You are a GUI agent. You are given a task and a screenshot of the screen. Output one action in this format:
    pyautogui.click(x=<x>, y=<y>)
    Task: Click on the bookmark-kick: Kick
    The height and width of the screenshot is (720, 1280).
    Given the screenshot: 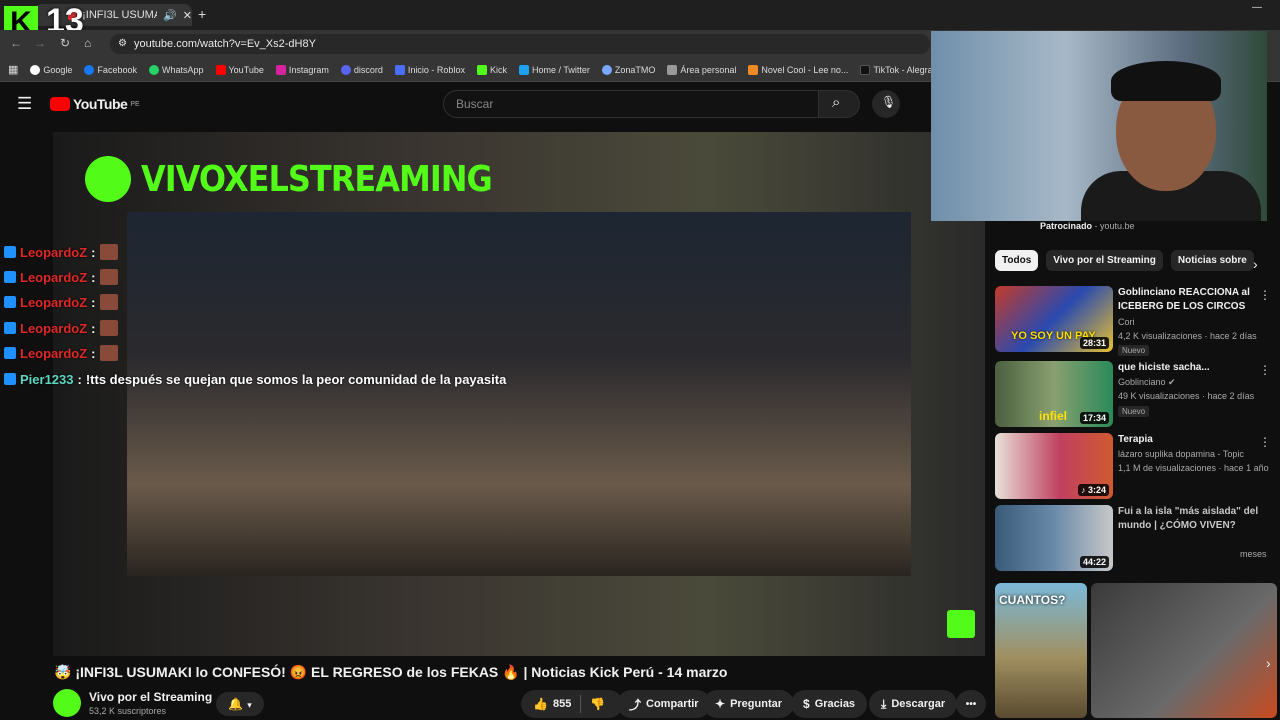 What is the action you would take?
    pyautogui.click(x=491, y=69)
    